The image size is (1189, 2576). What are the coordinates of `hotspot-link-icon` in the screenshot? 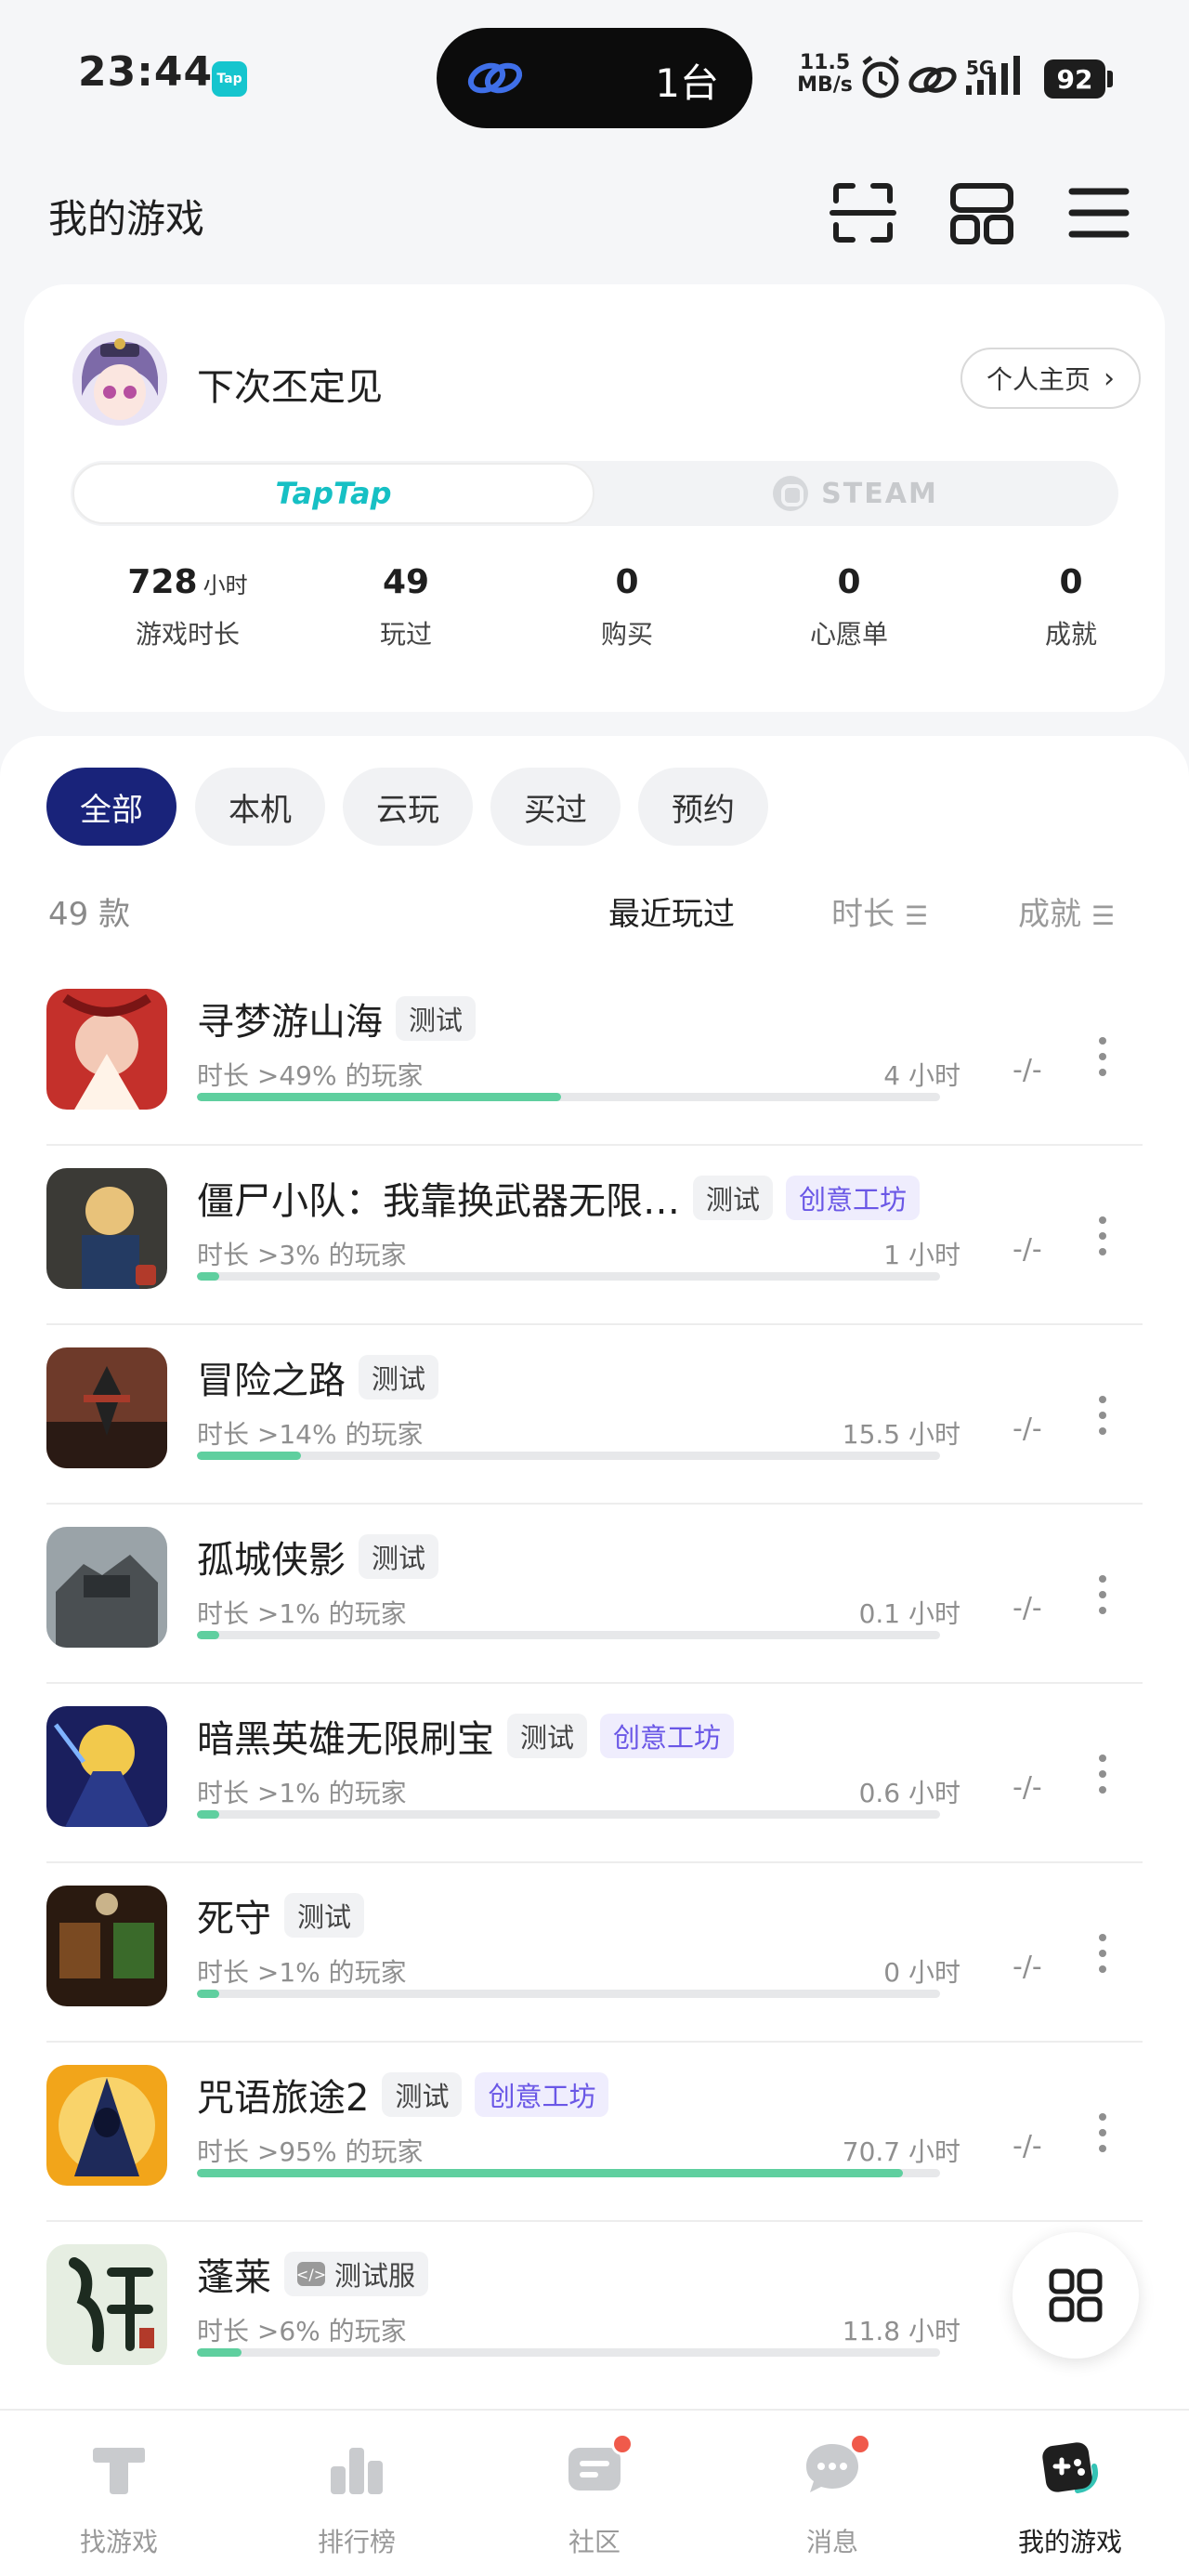 It's located at (932, 80).